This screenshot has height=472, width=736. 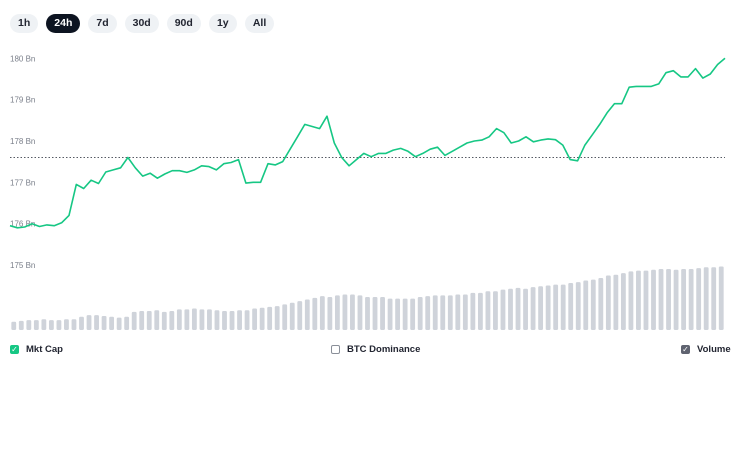 I want to click on y-tick-label: 178 Bn, so click(x=22, y=141).